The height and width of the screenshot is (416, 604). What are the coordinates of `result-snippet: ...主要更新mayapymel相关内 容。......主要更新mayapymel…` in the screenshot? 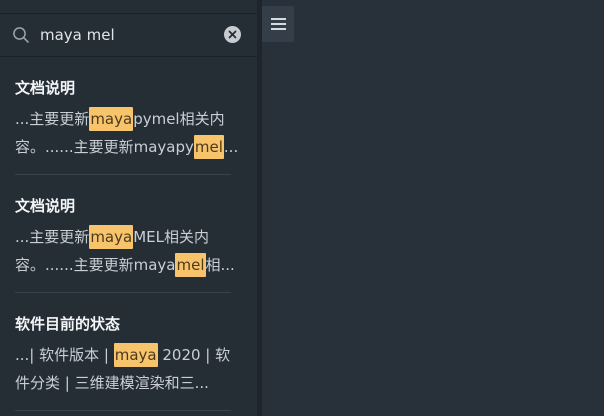 It's located at (126, 133).